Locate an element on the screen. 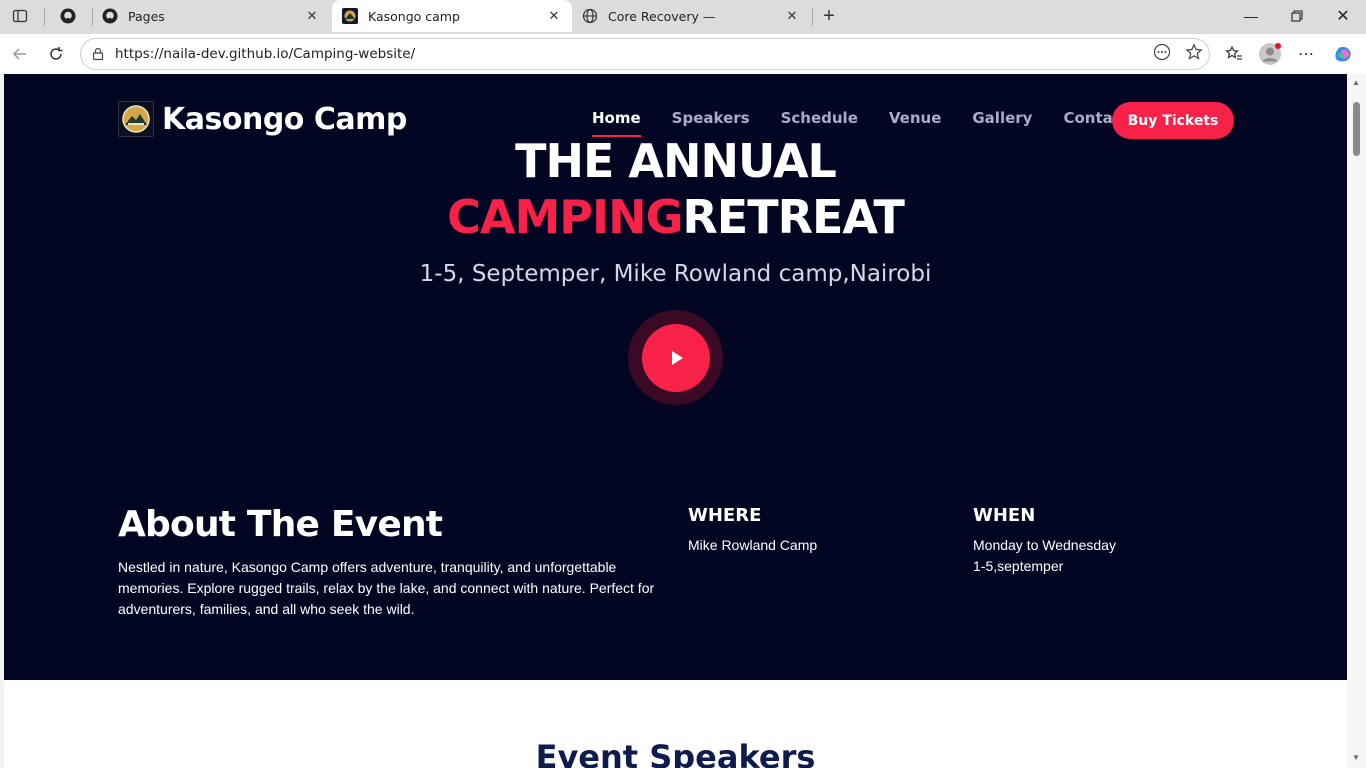 The width and height of the screenshot is (1366, 768). back-icon is located at coordinates (20, 54).